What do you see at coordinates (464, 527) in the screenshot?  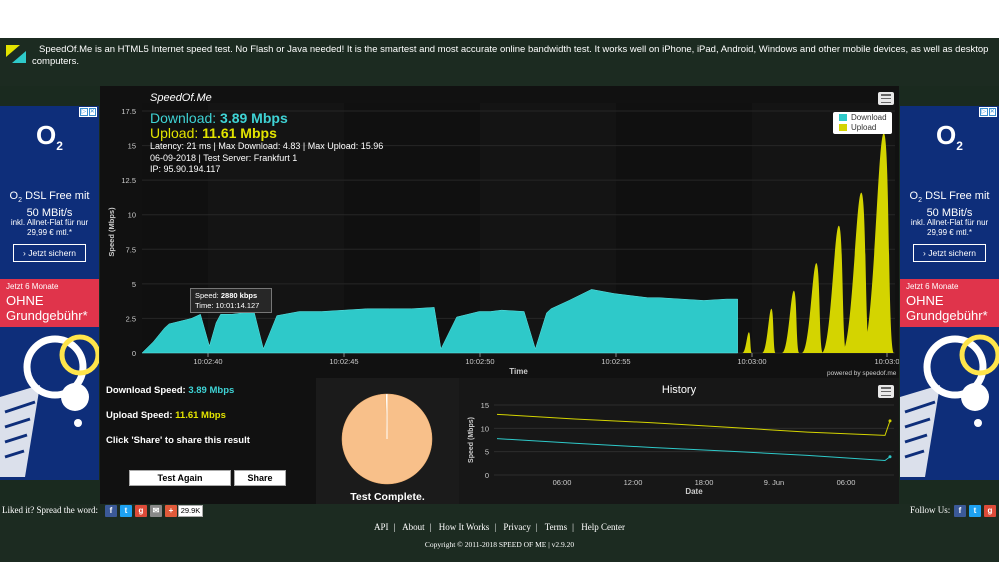 I see `footer-link-how: How It Works` at bounding box center [464, 527].